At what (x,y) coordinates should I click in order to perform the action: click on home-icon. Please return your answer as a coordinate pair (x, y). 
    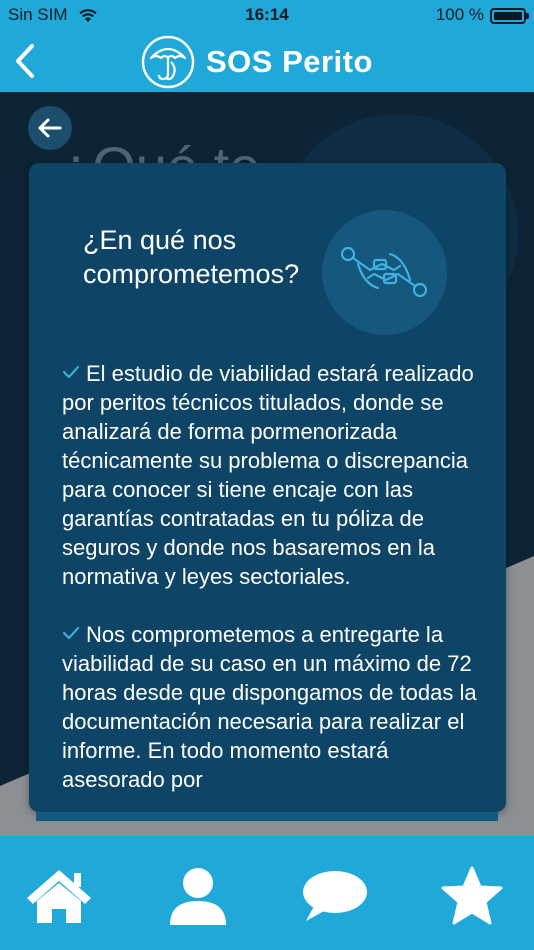
    Looking at the image, I should click on (59, 896).